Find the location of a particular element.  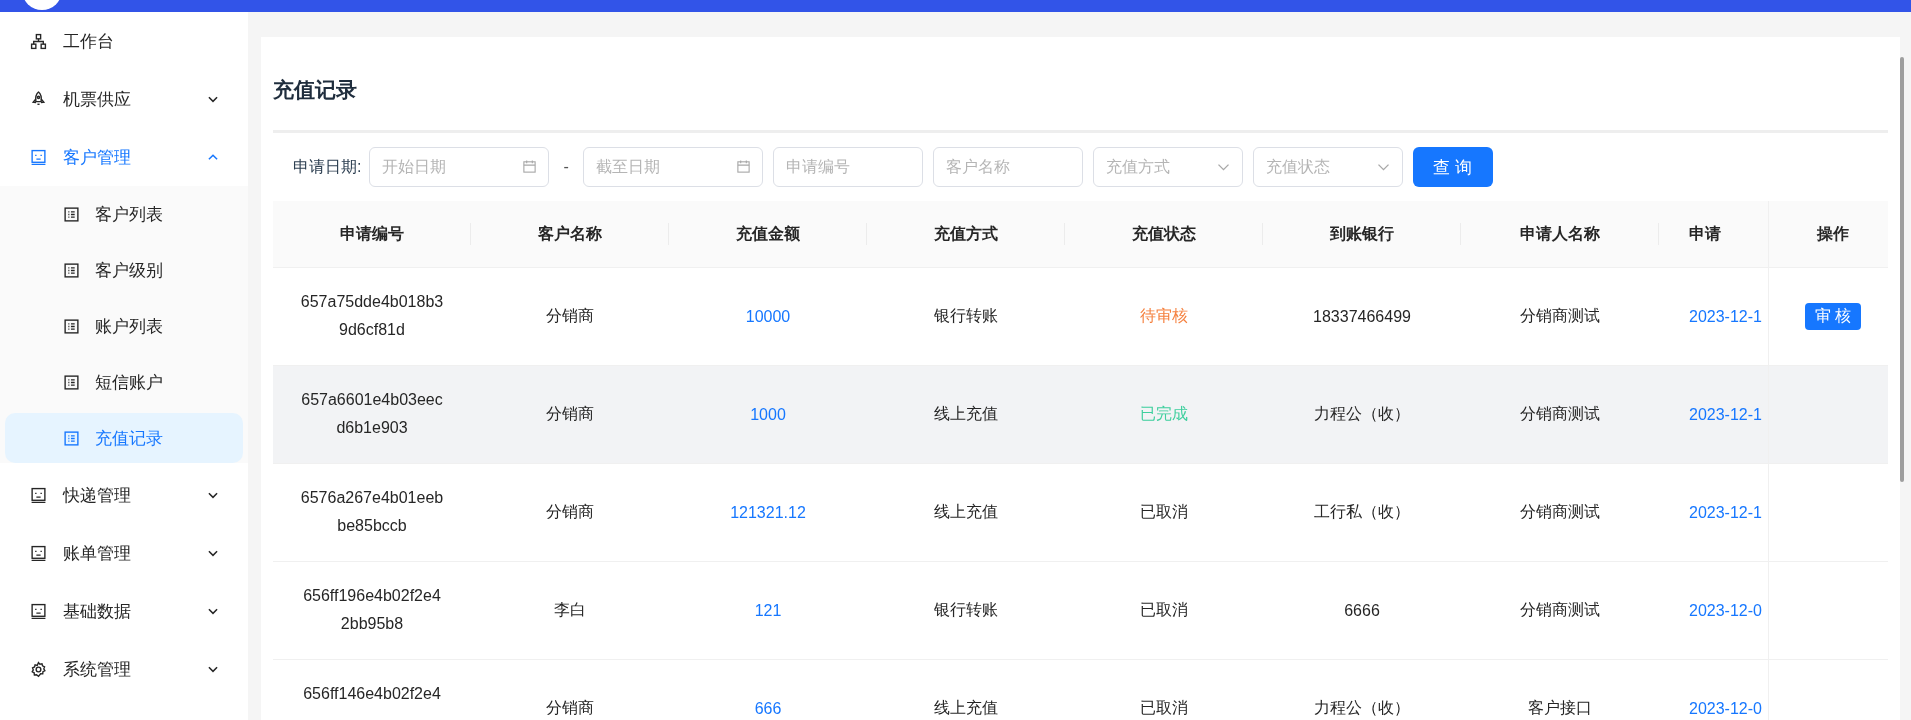

scrollbar-thumb is located at coordinates (1902, 269).